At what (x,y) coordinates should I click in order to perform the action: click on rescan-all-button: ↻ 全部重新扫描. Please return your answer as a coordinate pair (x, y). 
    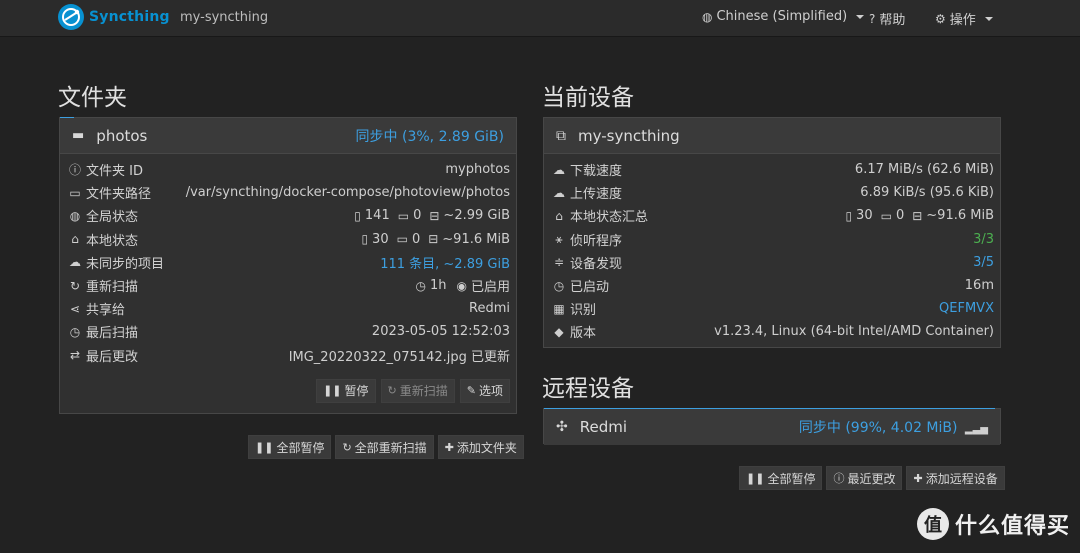
    Looking at the image, I should click on (384, 447).